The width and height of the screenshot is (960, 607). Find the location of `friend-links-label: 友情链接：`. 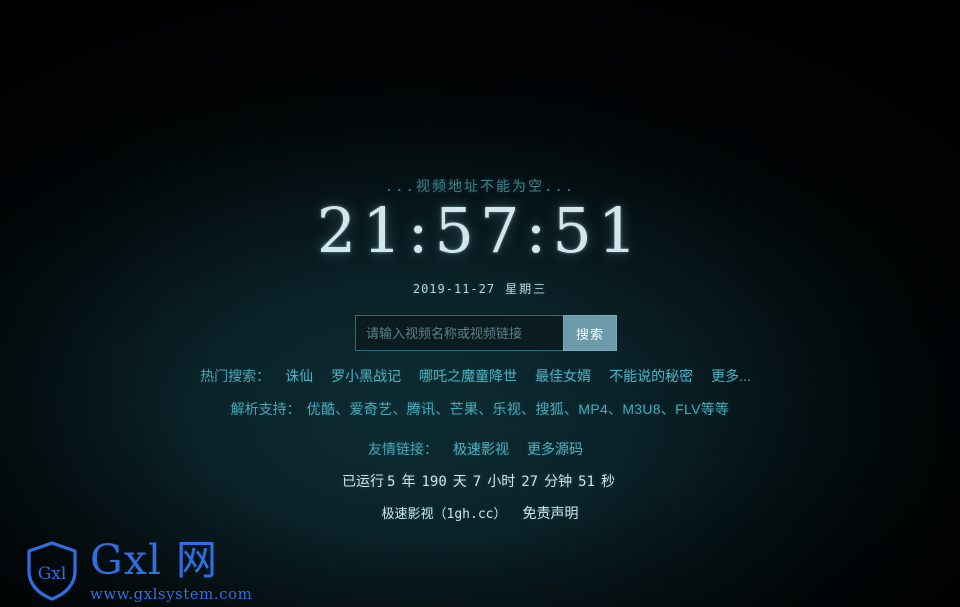

friend-links-label: 友情链接： is located at coordinates (403, 449).